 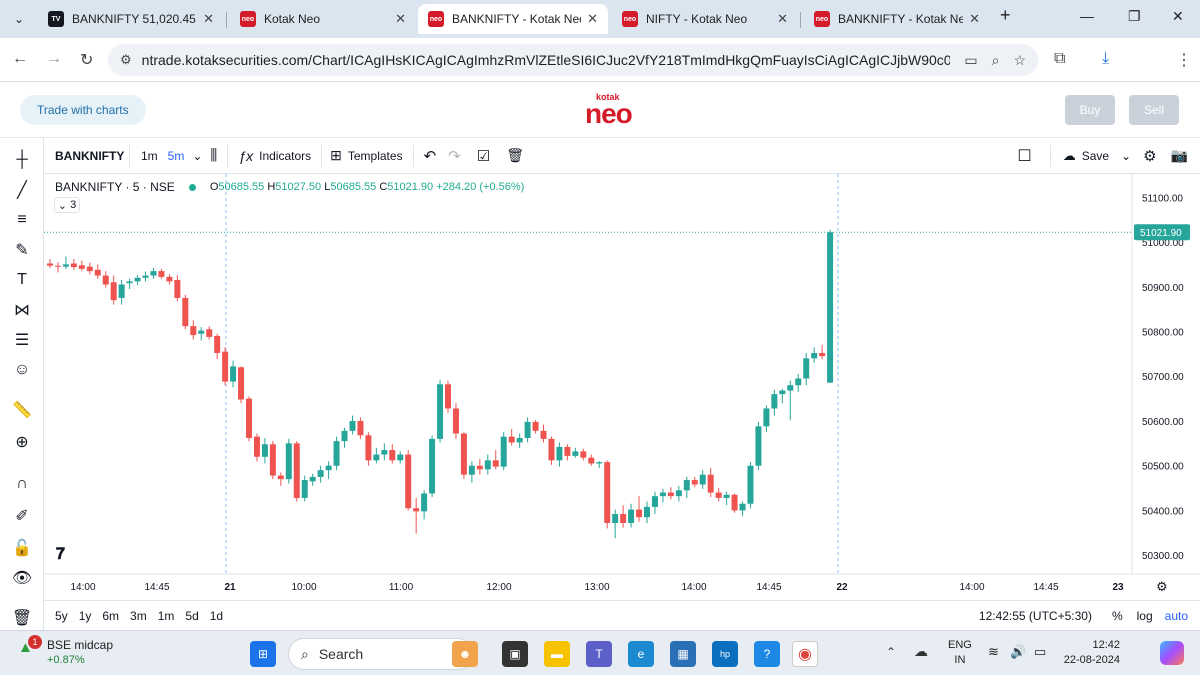 What do you see at coordinates (557, 654) in the screenshot?
I see `file-explorer-icon: ▬` at bounding box center [557, 654].